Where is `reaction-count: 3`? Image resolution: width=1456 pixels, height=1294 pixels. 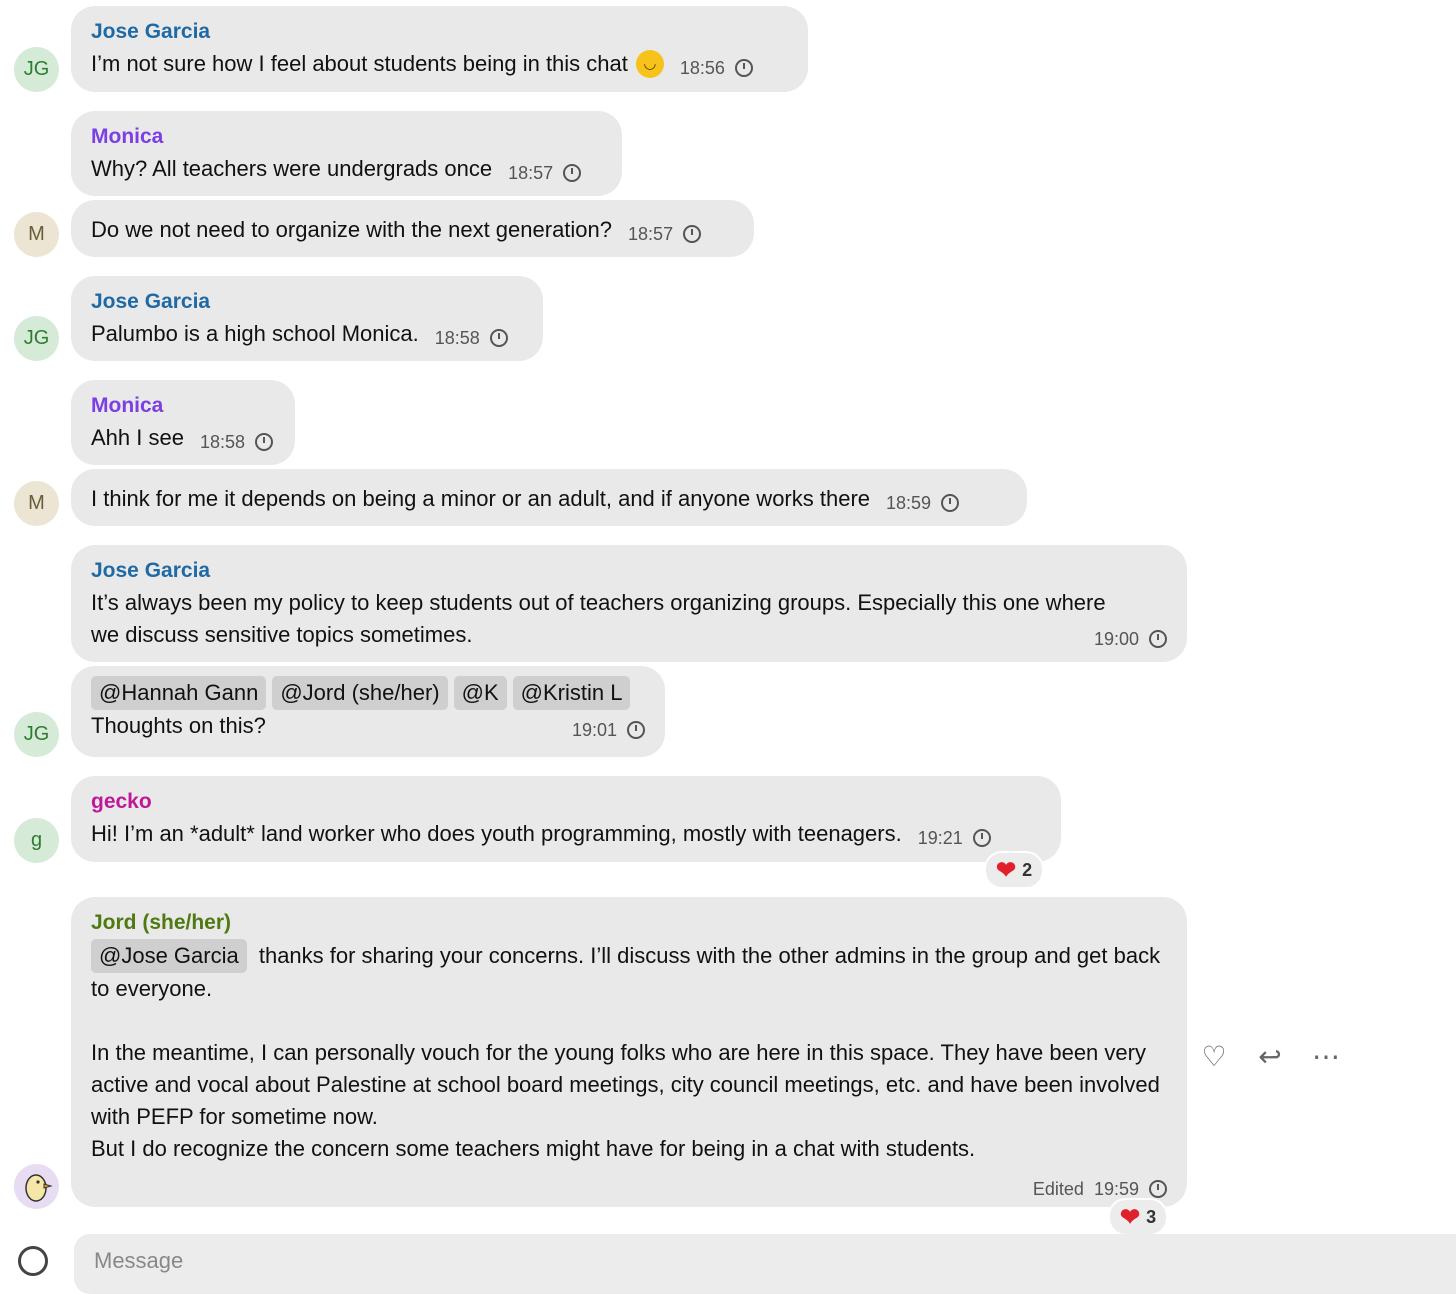 reaction-count: 3 is located at coordinates (1151, 1216).